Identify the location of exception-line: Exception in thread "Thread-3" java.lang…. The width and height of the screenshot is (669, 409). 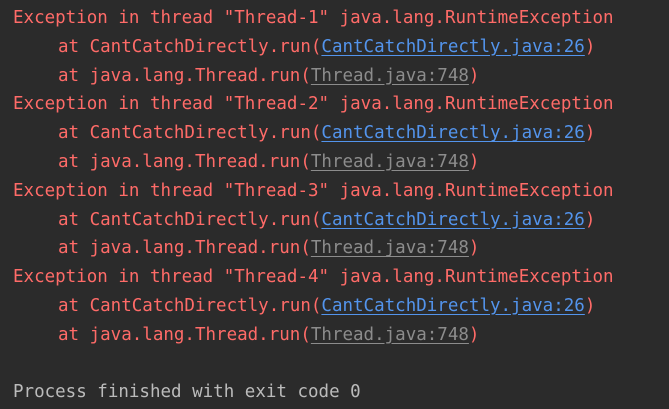
(341, 191).